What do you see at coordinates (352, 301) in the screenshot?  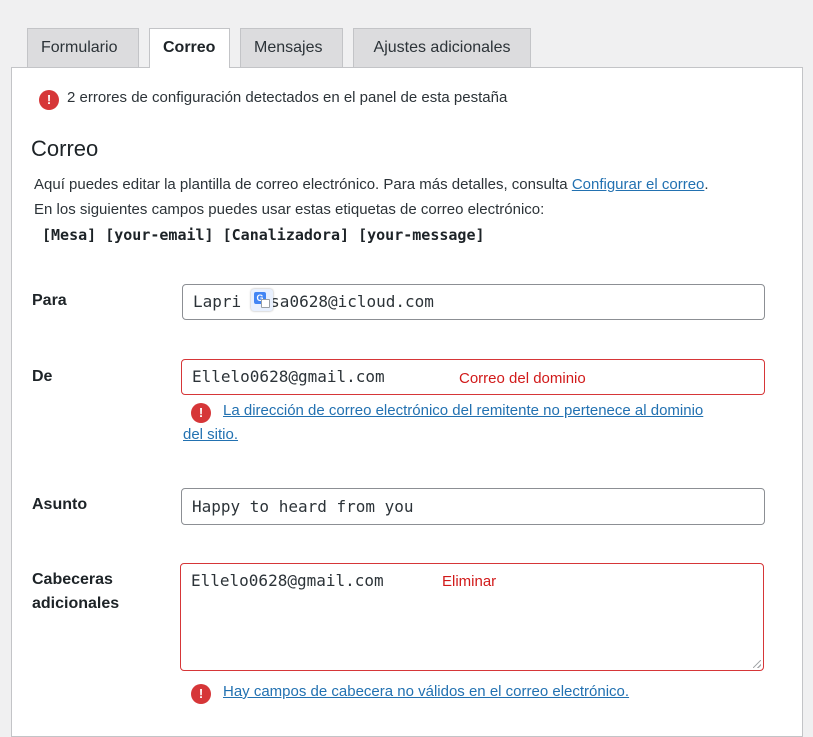 I see `para-value-end: sa0628@icloud.com` at bounding box center [352, 301].